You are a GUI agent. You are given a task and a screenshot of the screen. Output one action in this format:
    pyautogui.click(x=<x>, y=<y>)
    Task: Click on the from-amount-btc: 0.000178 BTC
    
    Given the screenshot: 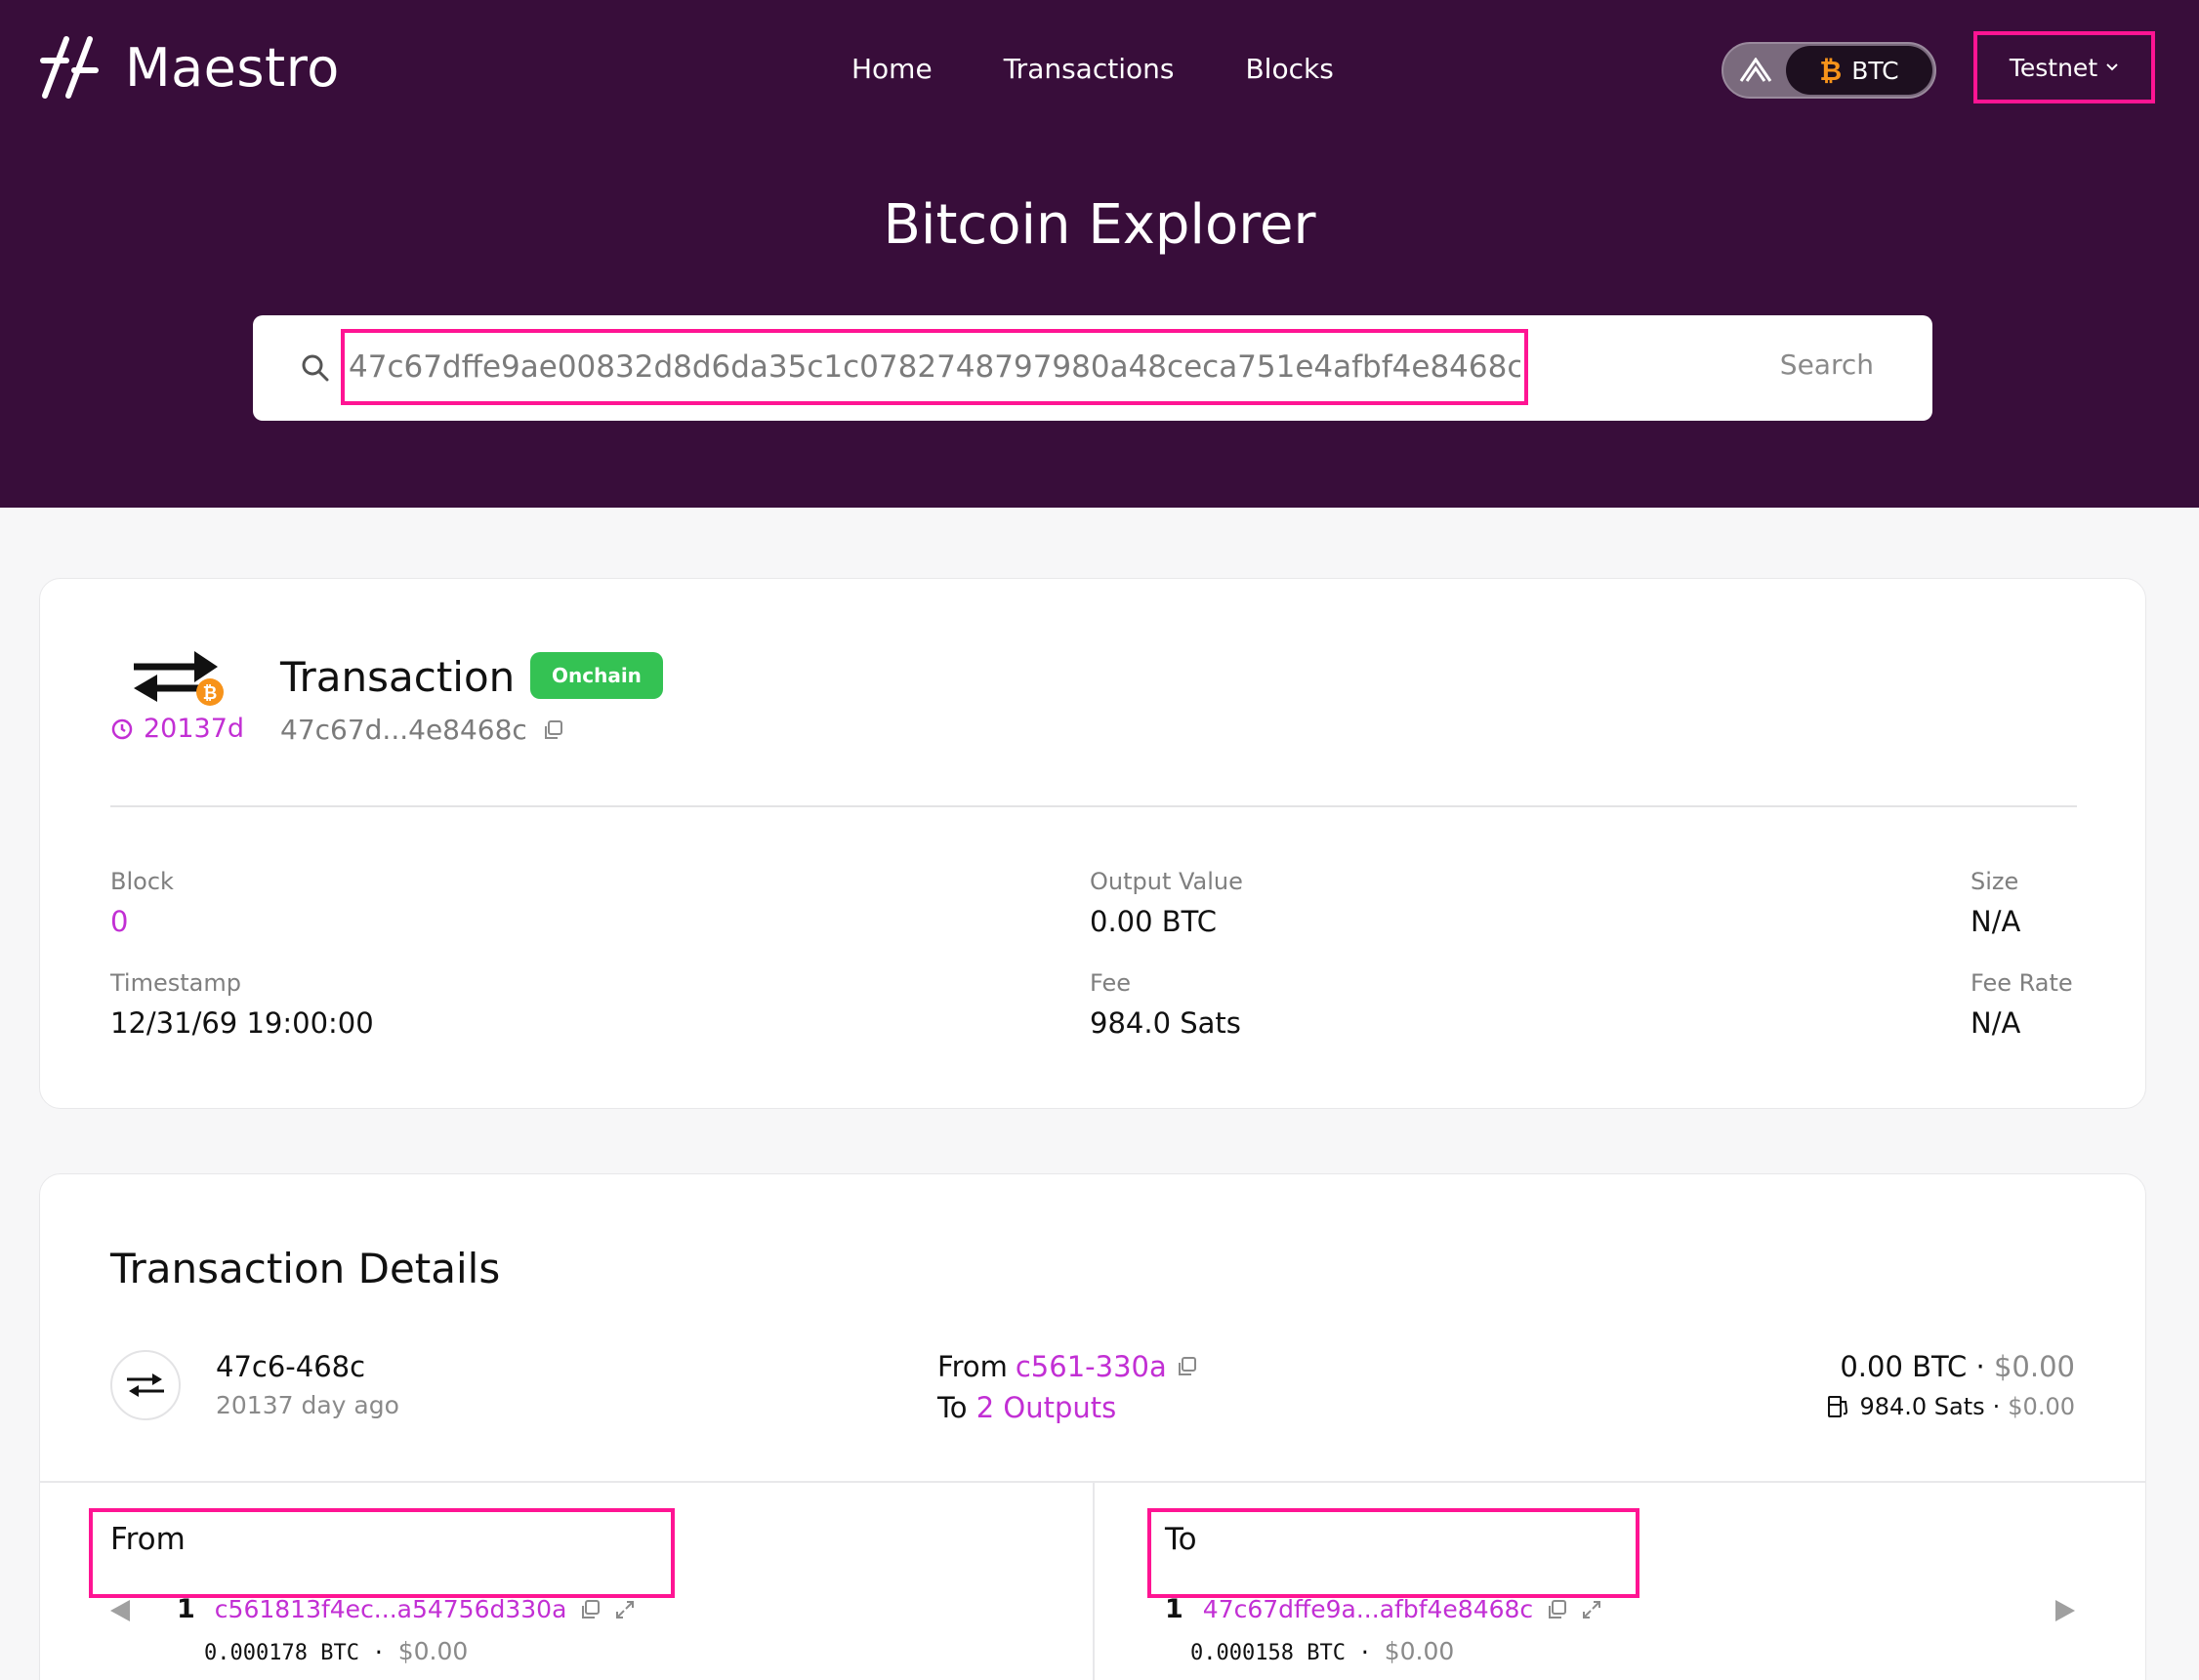 What is the action you would take?
    pyautogui.click(x=281, y=1653)
    